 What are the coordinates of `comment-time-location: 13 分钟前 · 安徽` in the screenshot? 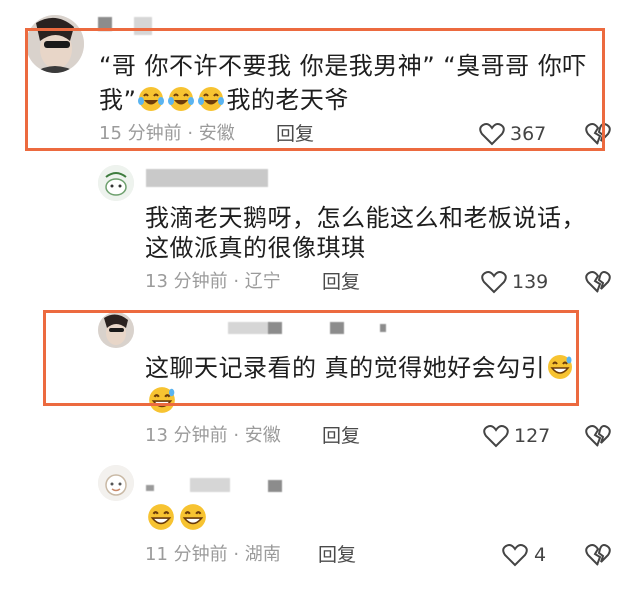 It's located at (213, 435).